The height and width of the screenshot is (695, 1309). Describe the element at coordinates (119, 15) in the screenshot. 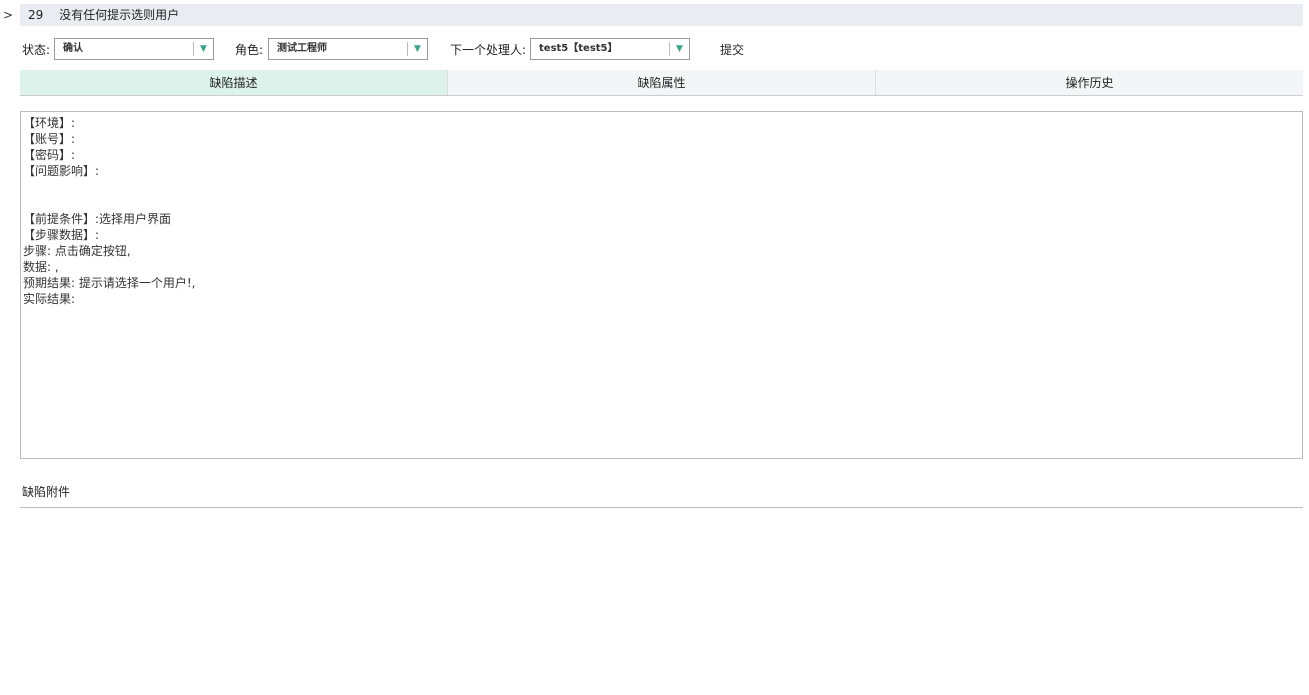

I see `defect-title: 没有任何提示选则用户` at that location.